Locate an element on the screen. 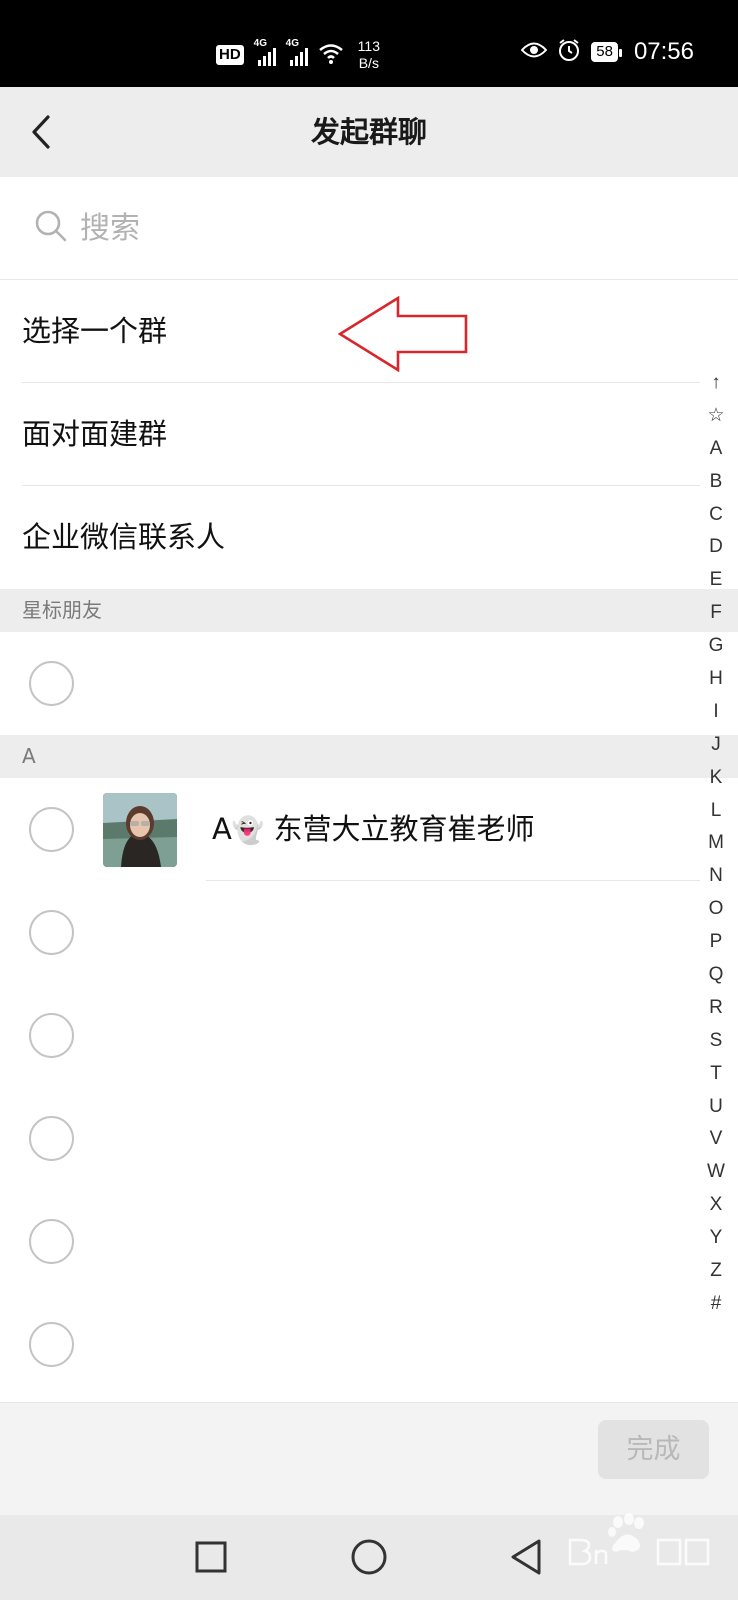  alphabet-index-item: D is located at coordinates (716, 547).